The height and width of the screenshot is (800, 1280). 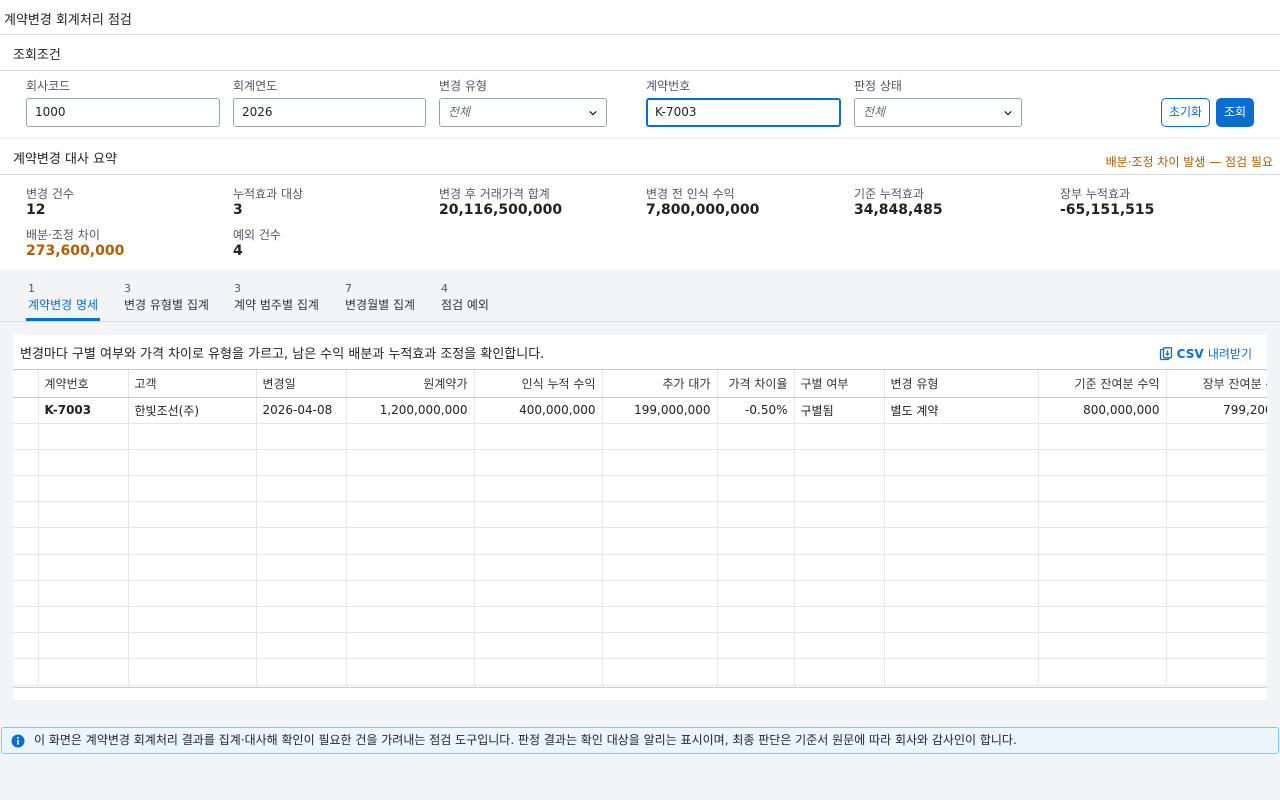 I want to click on kpi-allocation-diff: 배분·조정 차이 273,600,000, so click(x=75, y=242).